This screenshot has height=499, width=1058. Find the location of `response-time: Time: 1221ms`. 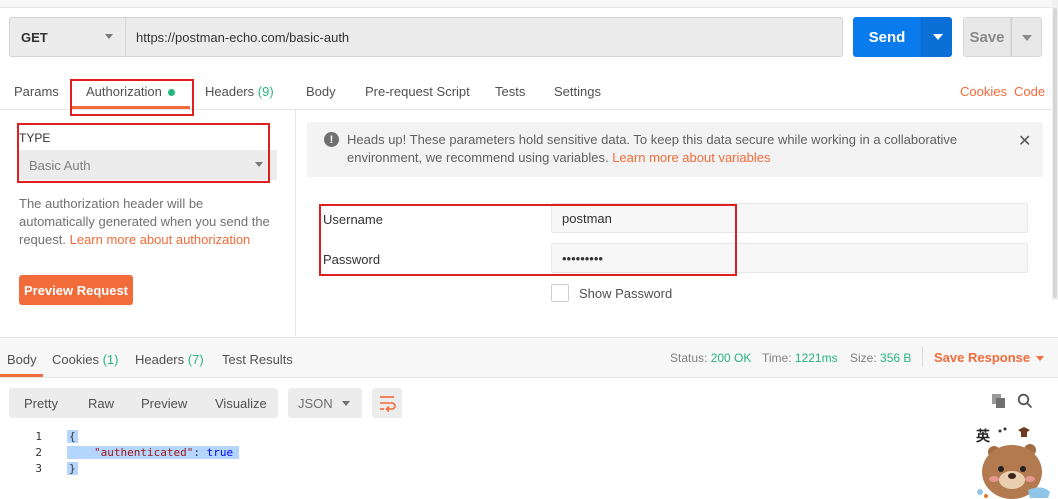

response-time: Time: 1221ms is located at coordinates (800, 358).